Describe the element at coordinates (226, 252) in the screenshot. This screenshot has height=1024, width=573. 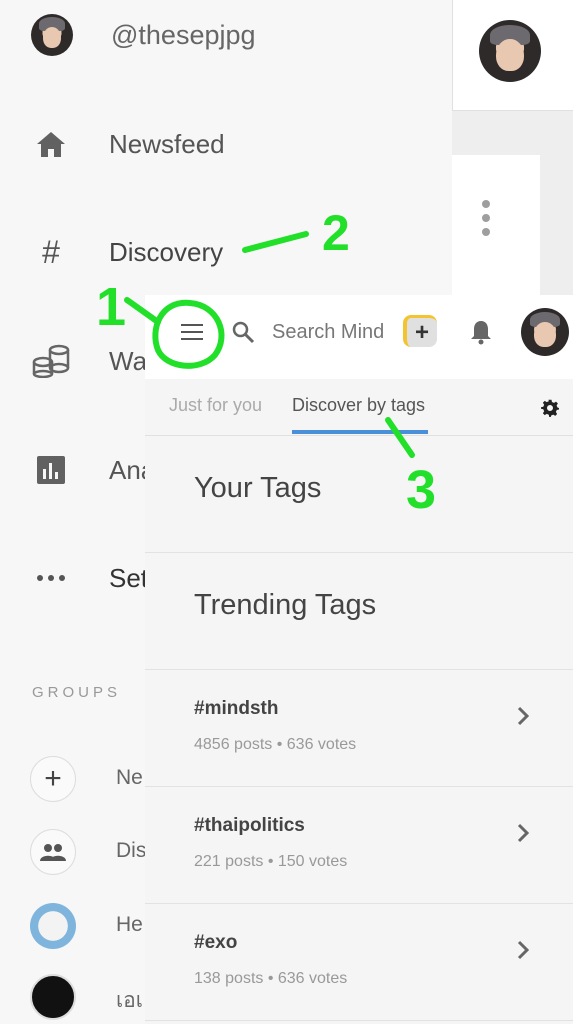
I see `drawer-item-discovery: # Discovery` at that location.